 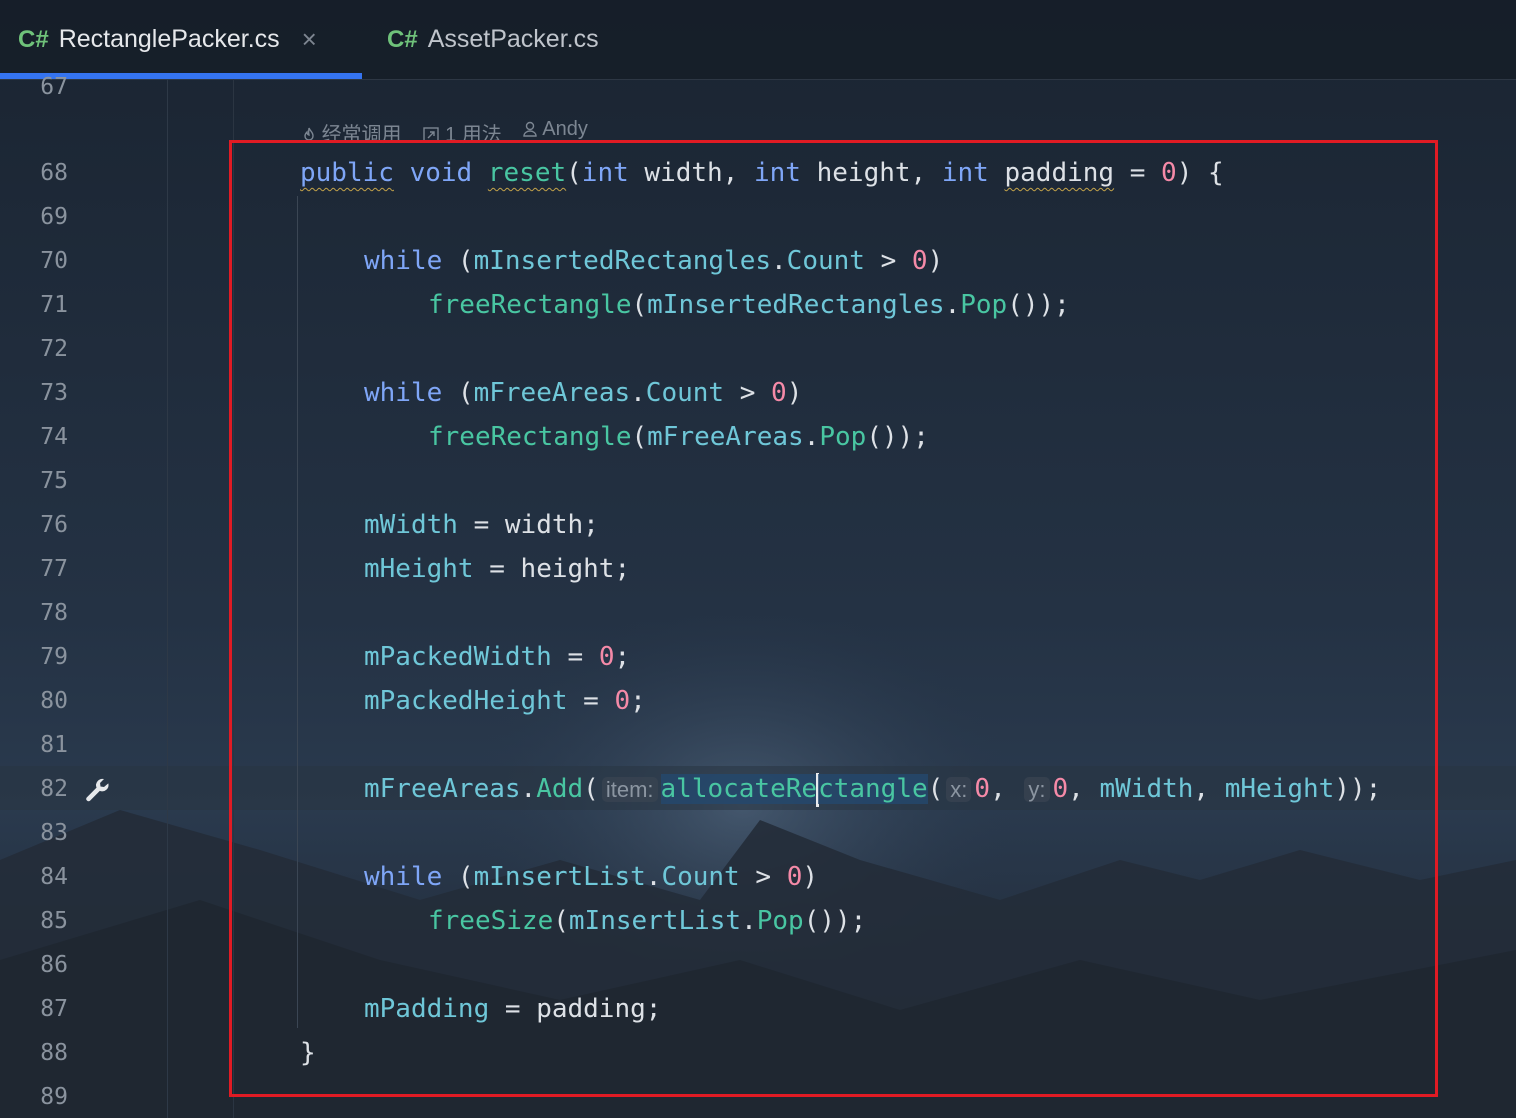 What do you see at coordinates (54, 613) in the screenshot?
I see `line-number: 78` at bounding box center [54, 613].